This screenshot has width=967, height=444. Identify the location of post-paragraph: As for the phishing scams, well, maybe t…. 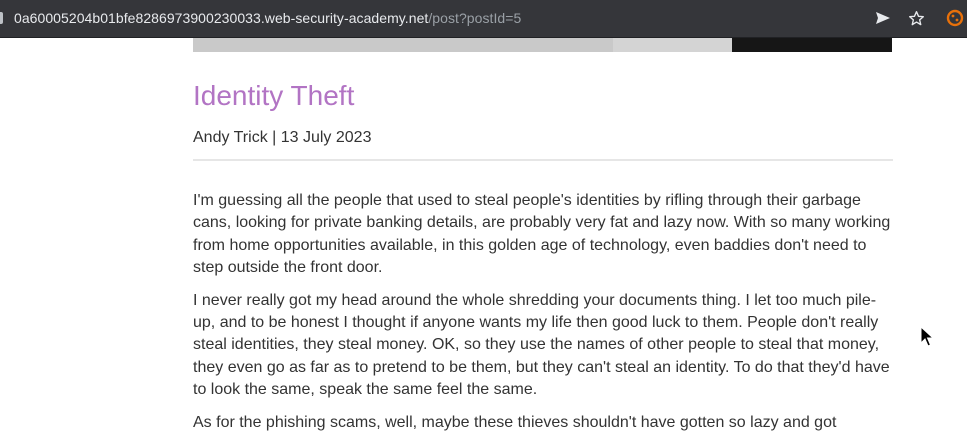
(515, 422).